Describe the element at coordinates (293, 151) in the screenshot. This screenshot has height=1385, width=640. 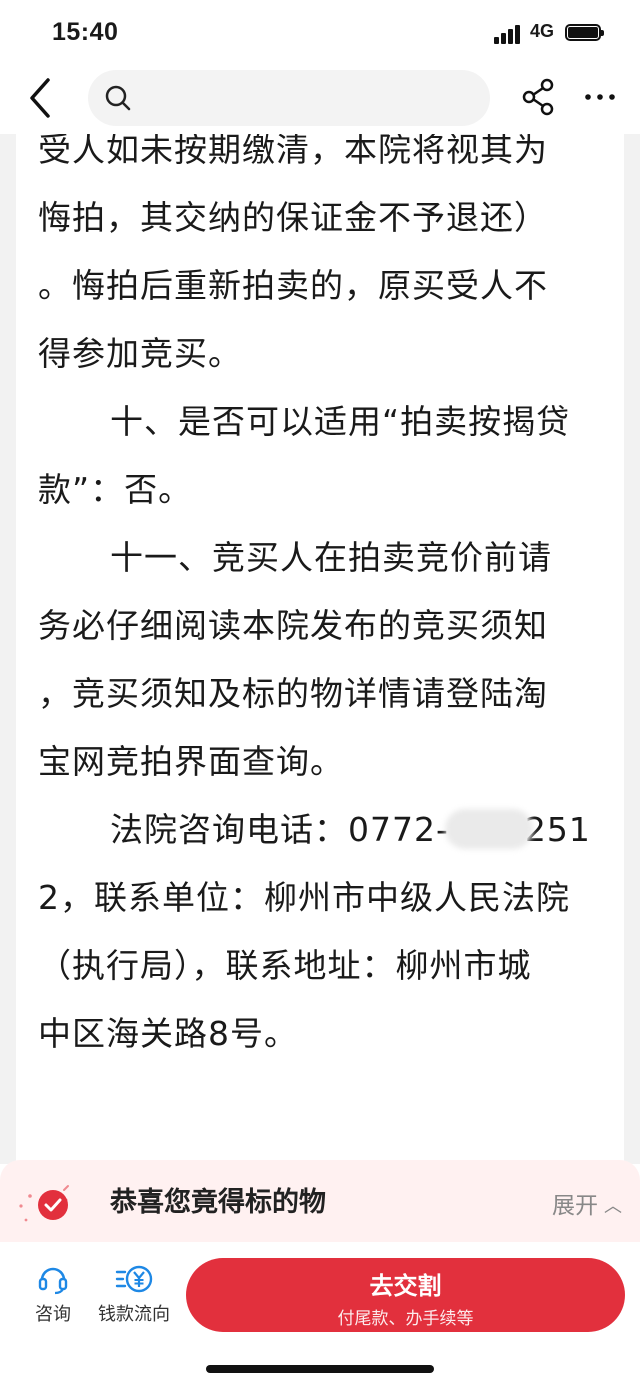
I see `article-line: 受人如未按期缴清，本院将视其为` at that location.